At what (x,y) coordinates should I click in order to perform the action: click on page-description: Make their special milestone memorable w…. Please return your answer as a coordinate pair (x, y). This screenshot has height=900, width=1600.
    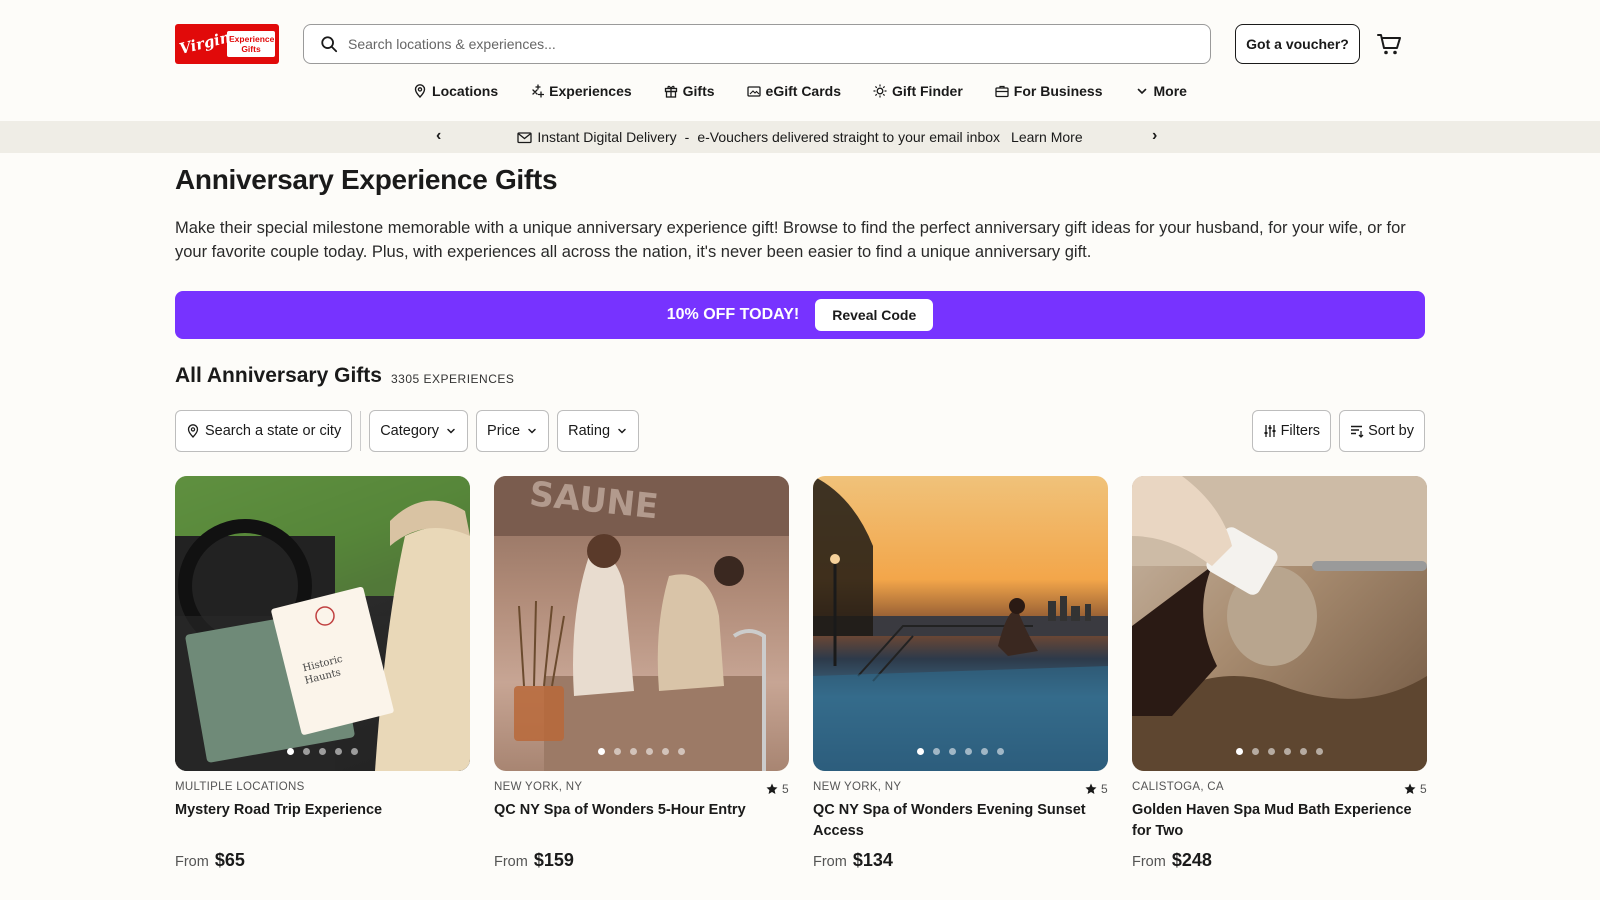
    Looking at the image, I should click on (790, 240).